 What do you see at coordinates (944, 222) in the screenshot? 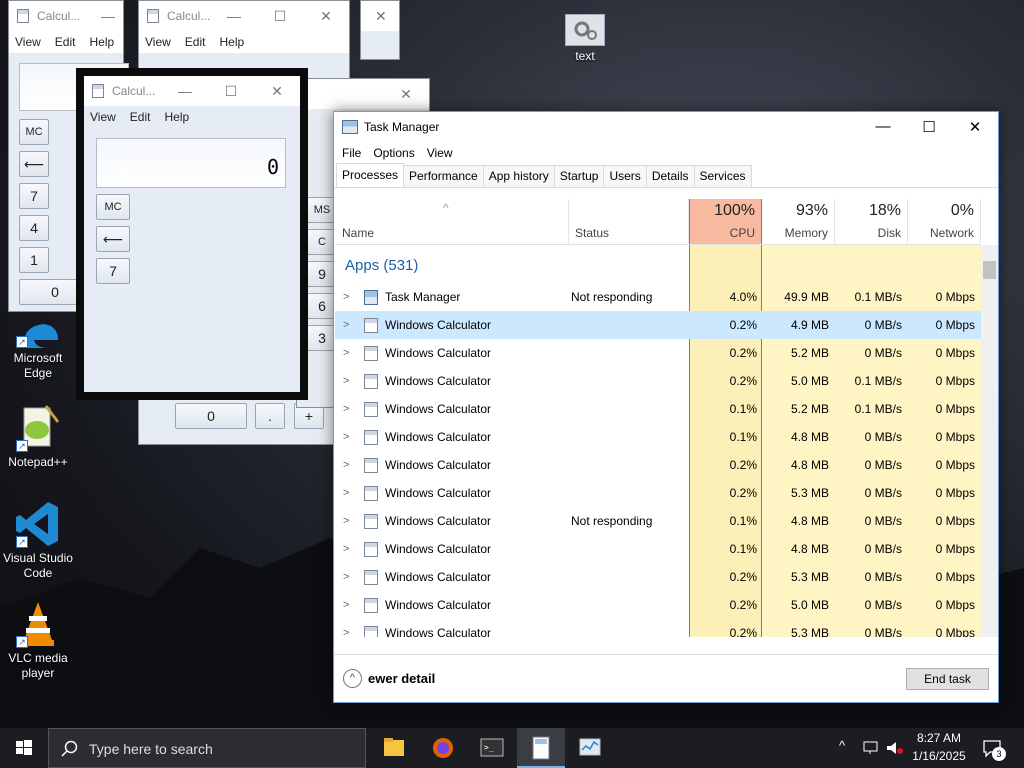
I see `column-header-network: 0% Network` at bounding box center [944, 222].